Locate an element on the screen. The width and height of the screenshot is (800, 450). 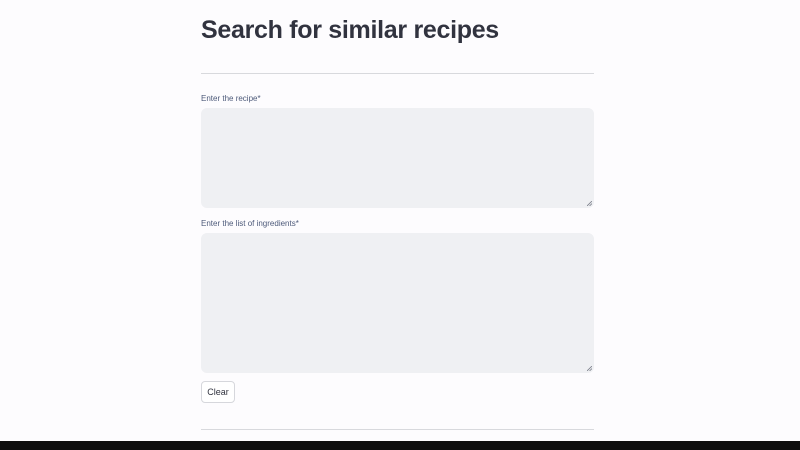
recipe-label-text: Enter the recipe is located at coordinates (229, 98).